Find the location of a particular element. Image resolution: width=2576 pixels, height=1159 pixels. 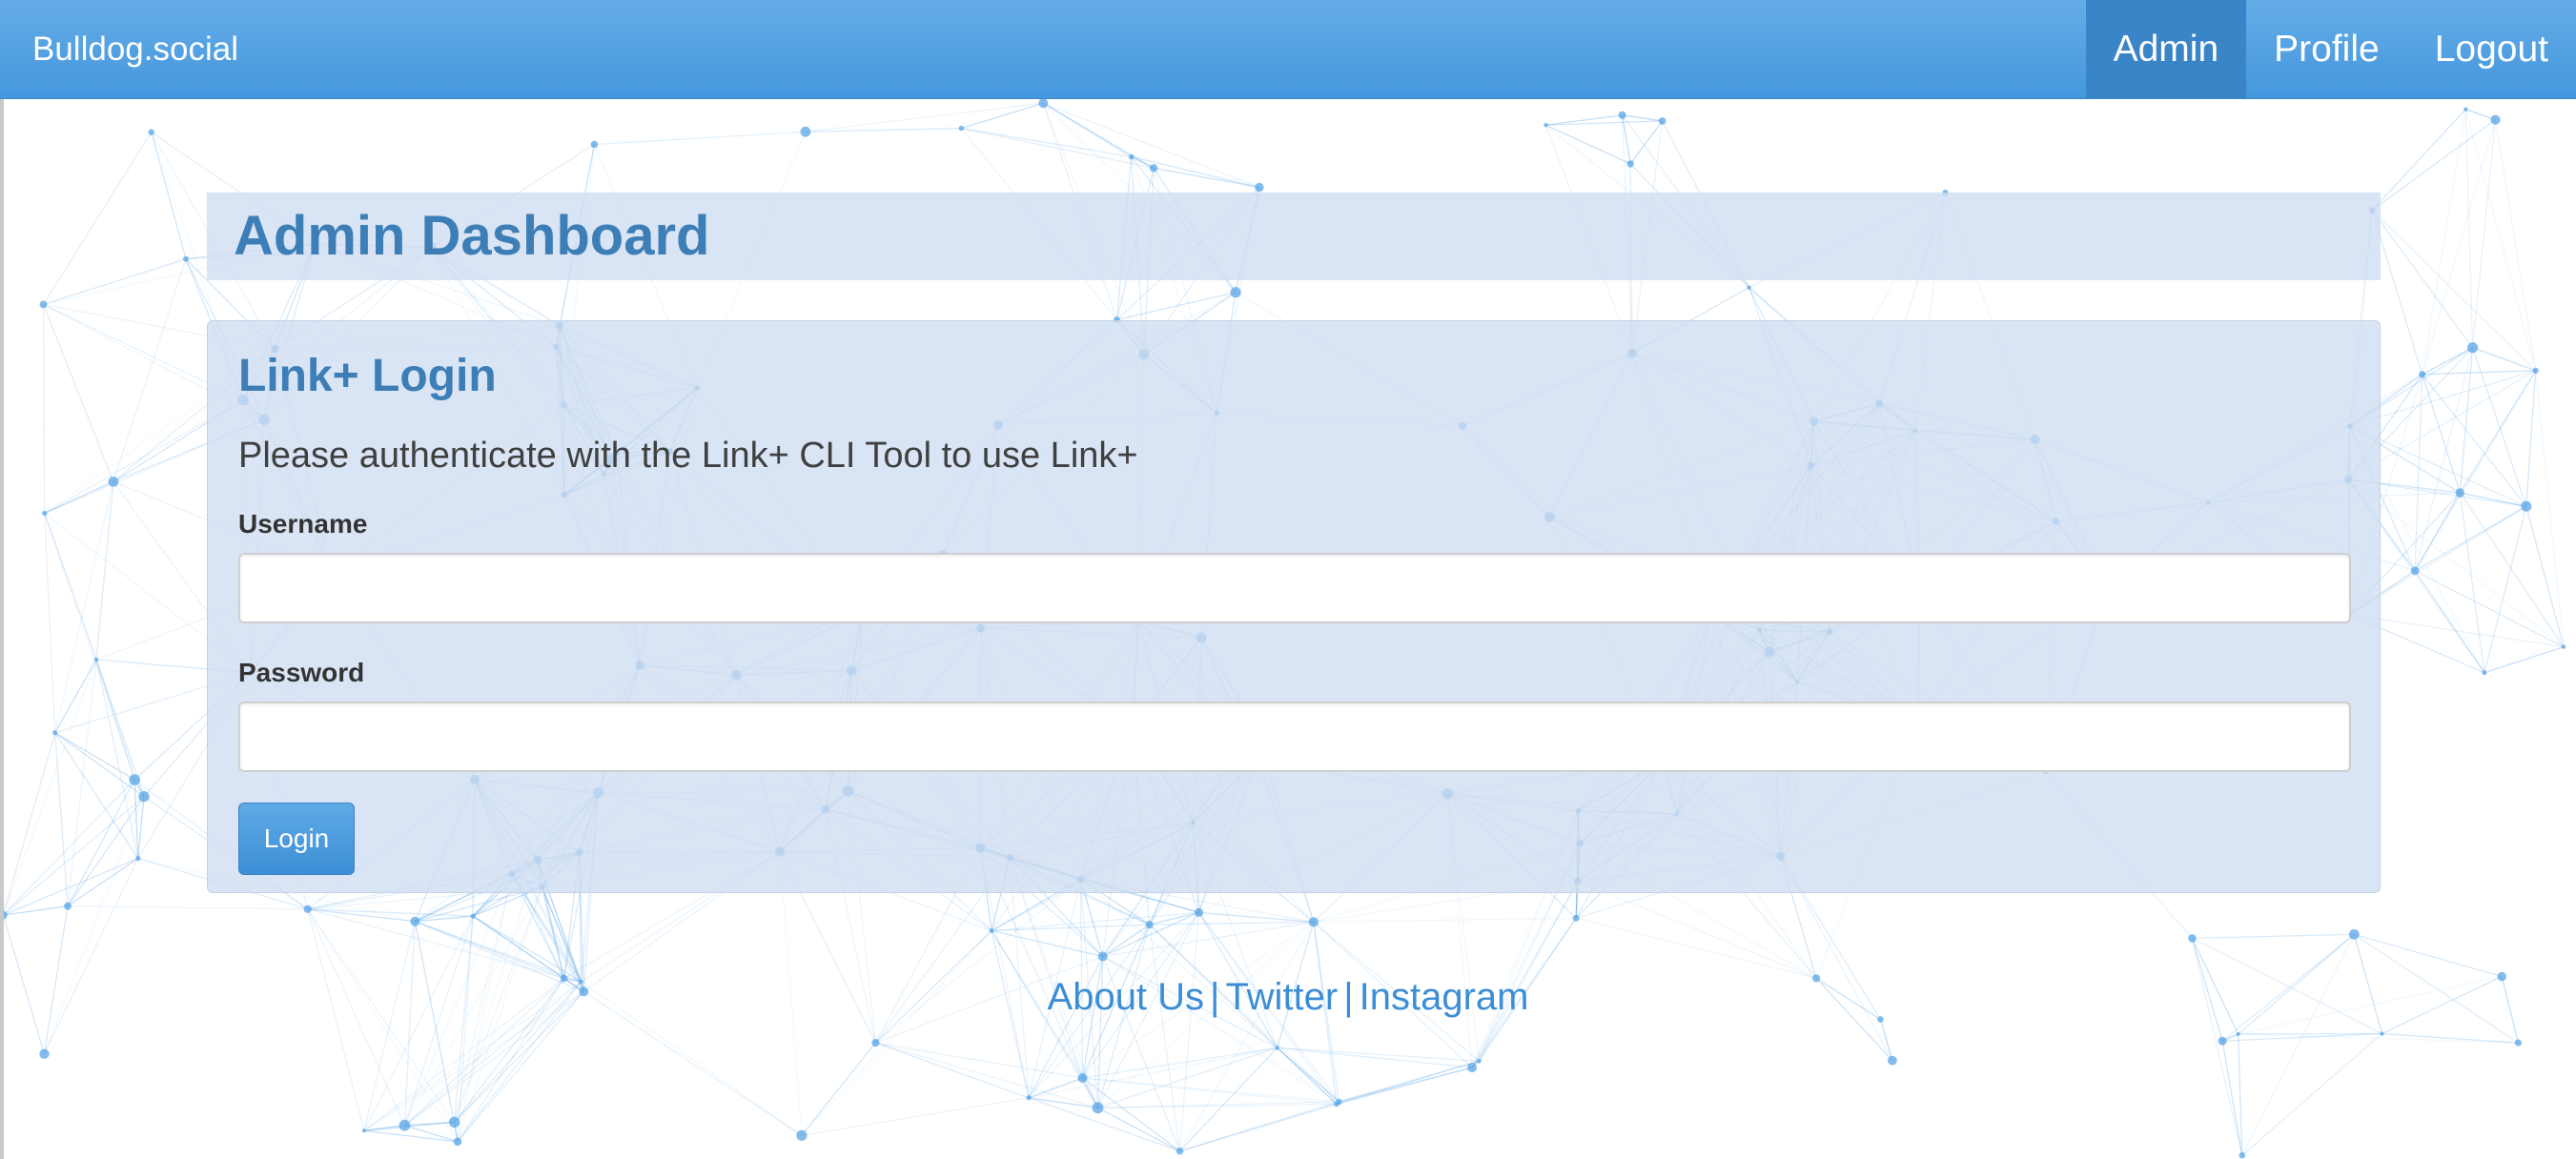

password-input is located at coordinates (1294, 737).